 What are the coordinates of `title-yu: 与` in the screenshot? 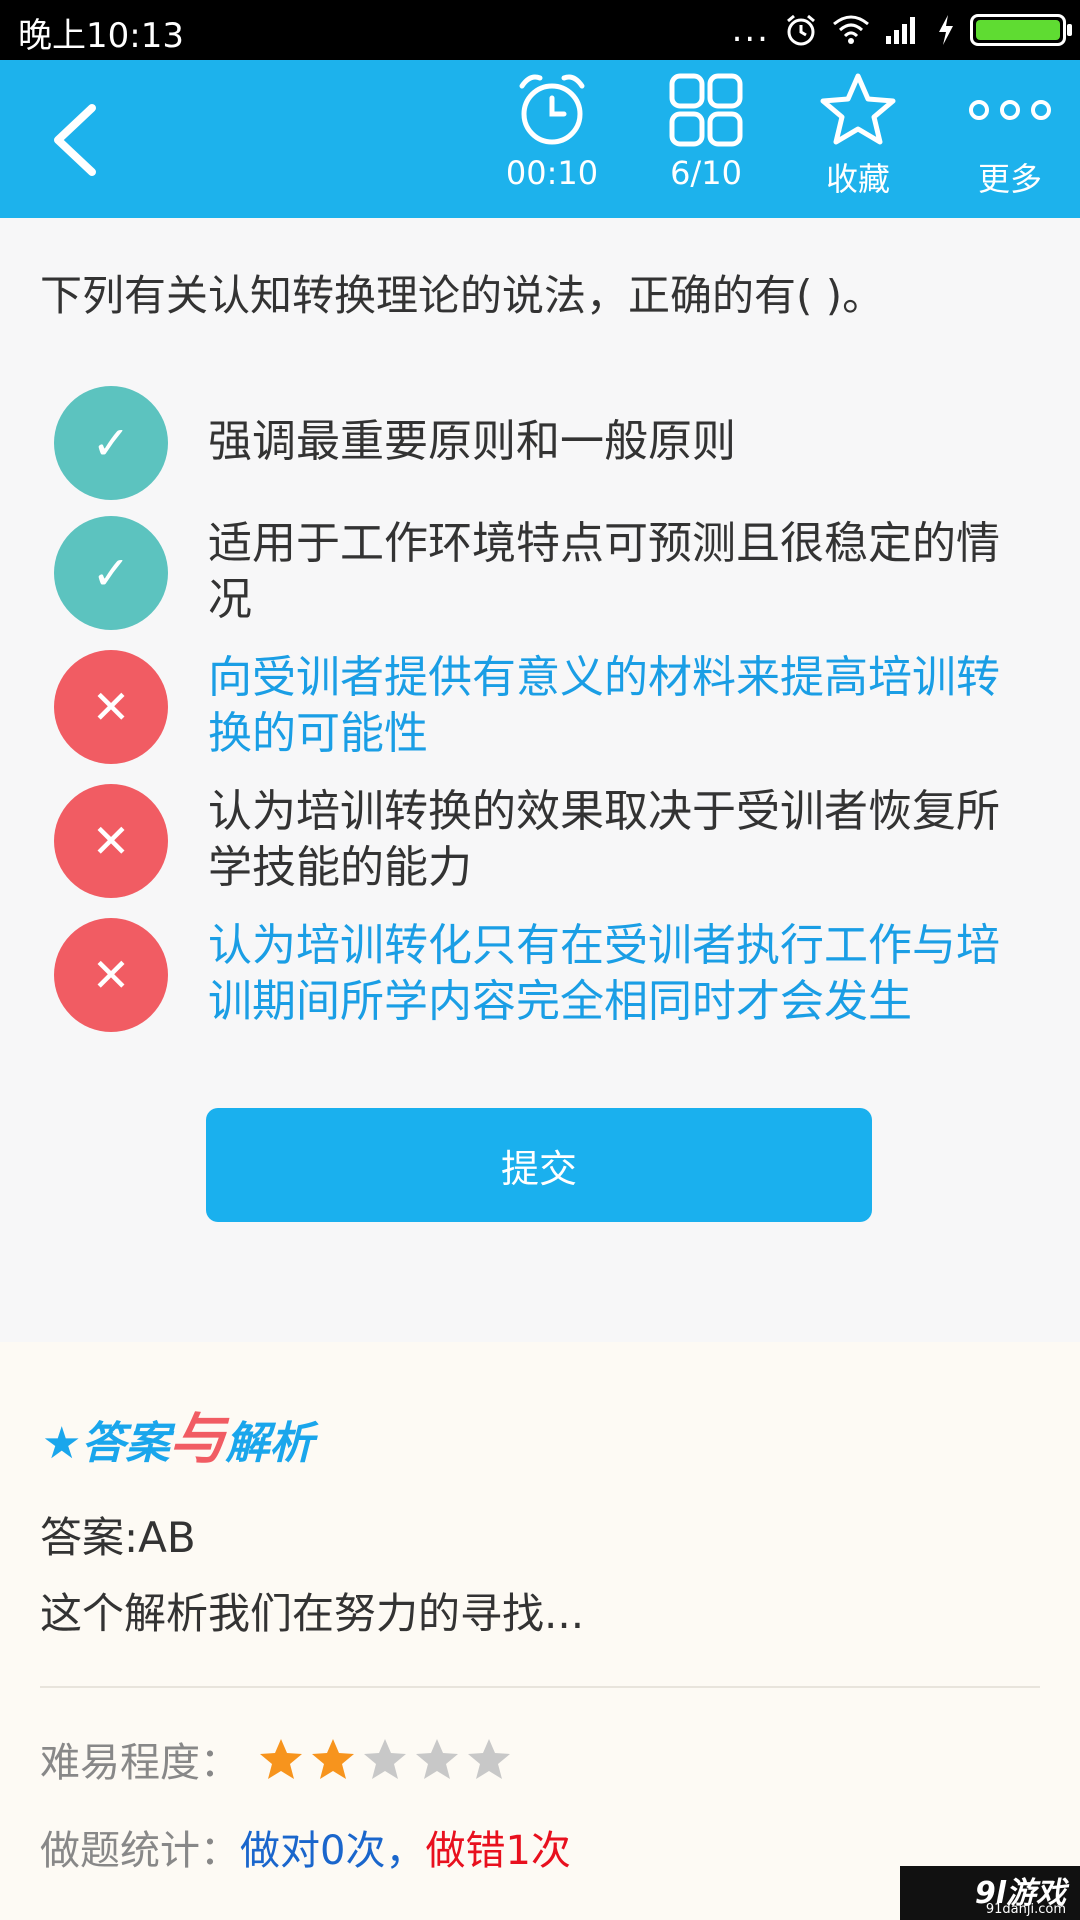 It's located at (197, 1439).